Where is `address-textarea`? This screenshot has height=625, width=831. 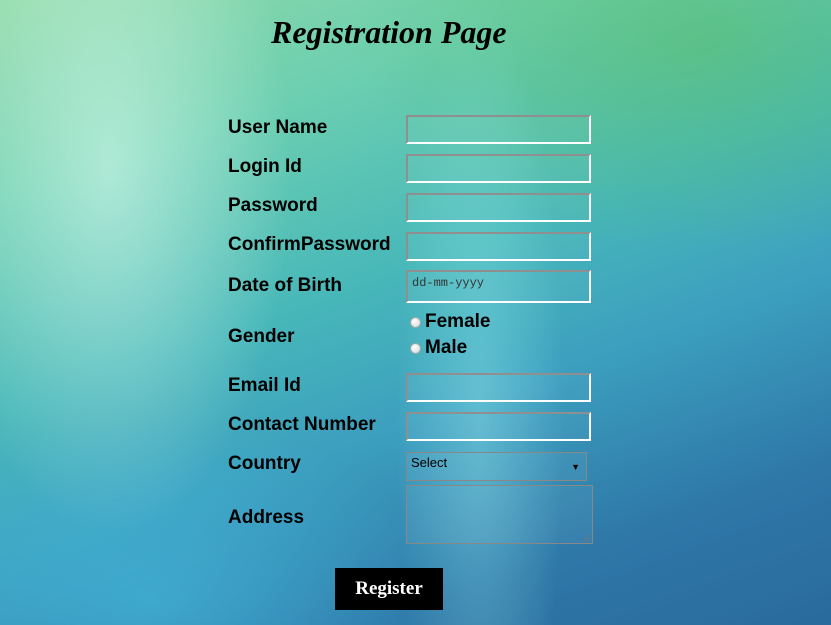 address-textarea is located at coordinates (499, 514).